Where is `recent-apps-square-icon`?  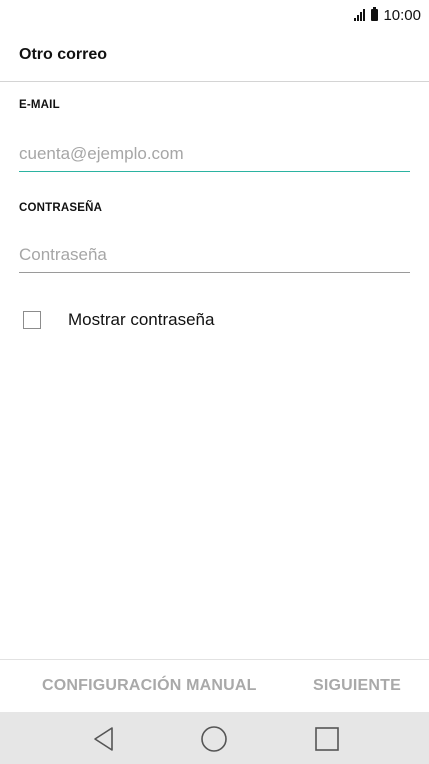 recent-apps-square-icon is located at coordinates (327, 739).